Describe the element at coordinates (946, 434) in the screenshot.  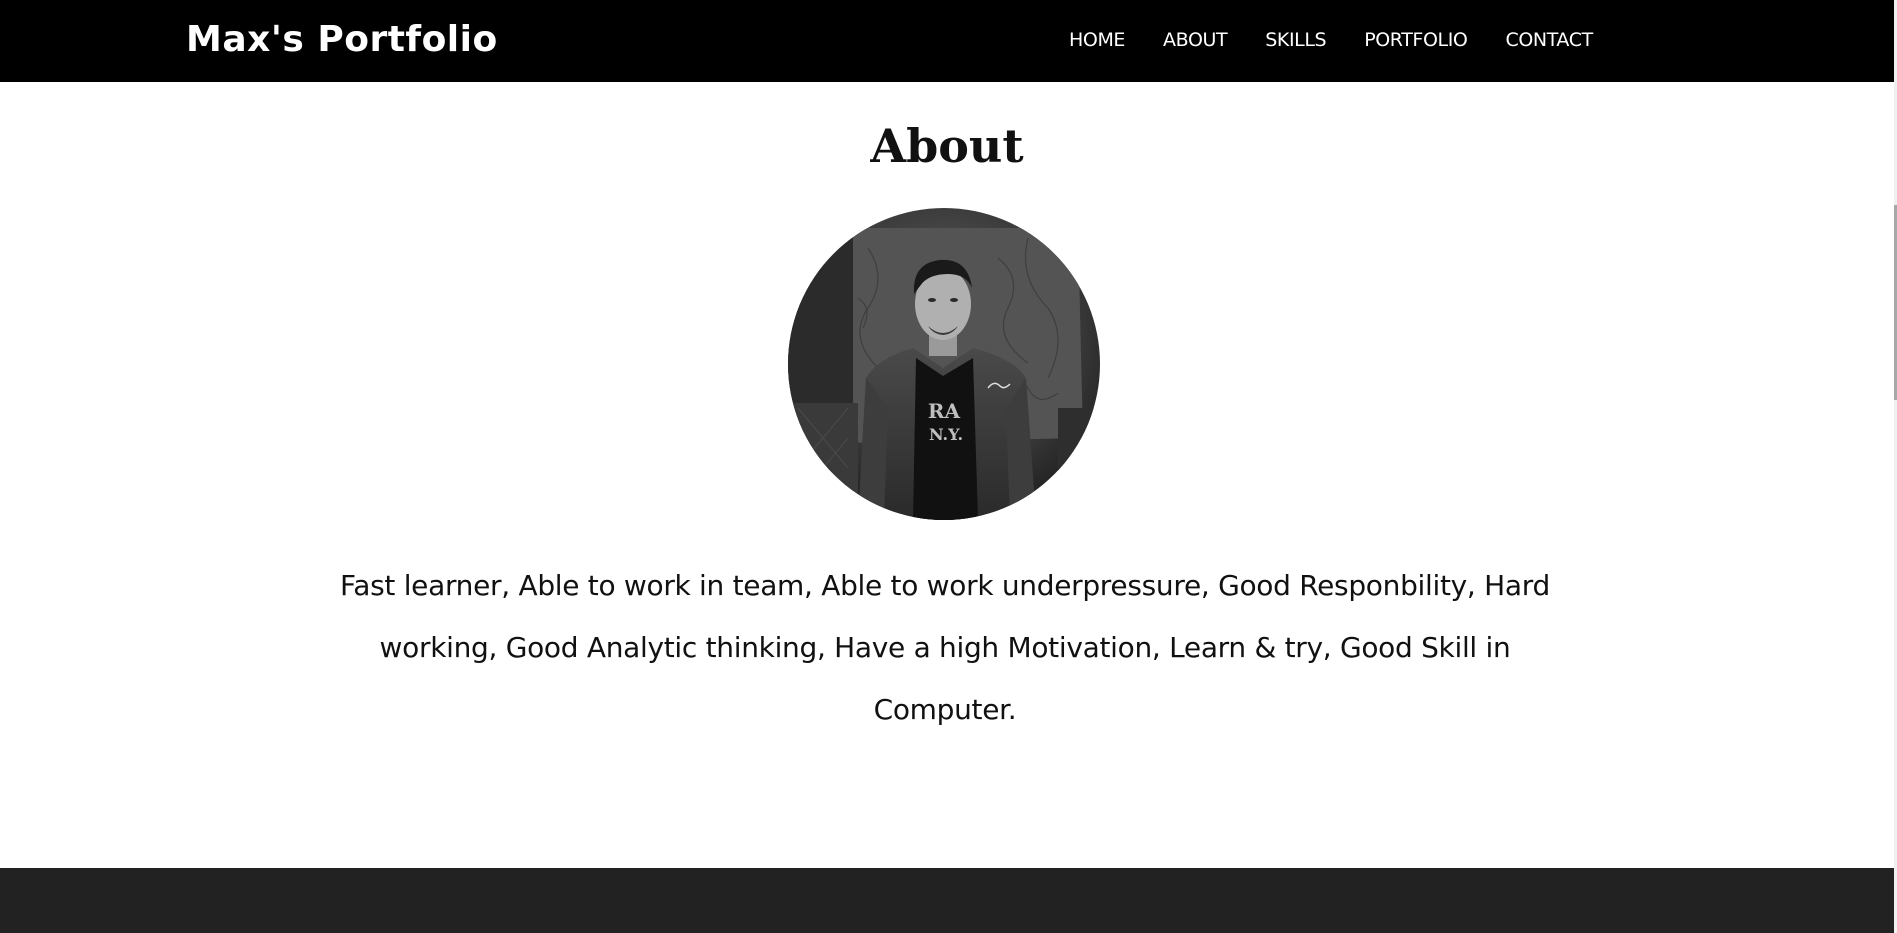
I see `svg-text: N.Y.` at that location.